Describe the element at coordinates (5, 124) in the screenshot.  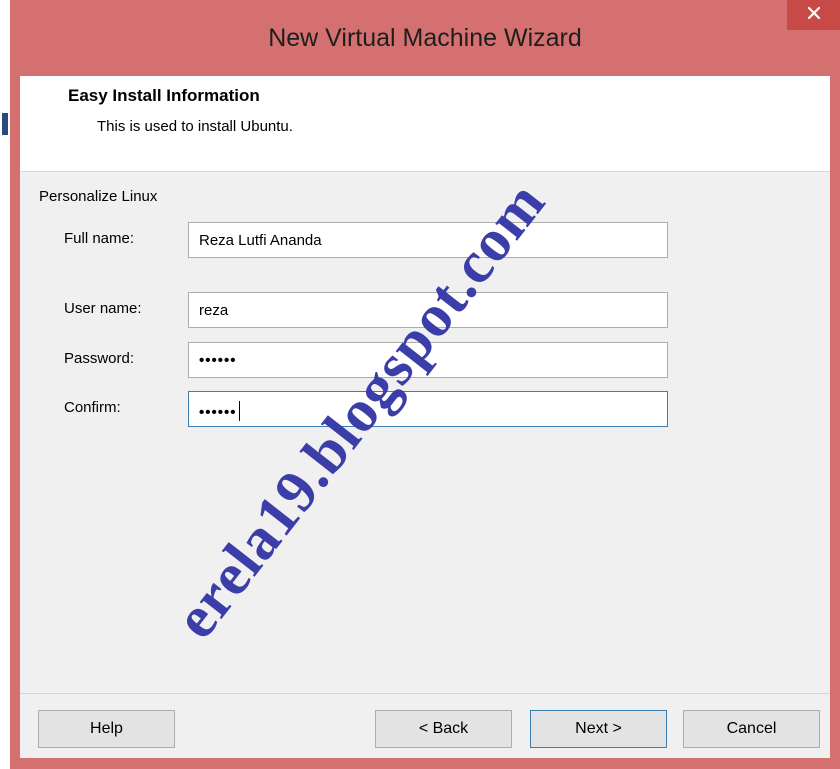
I see `background-window-accent` at that location.